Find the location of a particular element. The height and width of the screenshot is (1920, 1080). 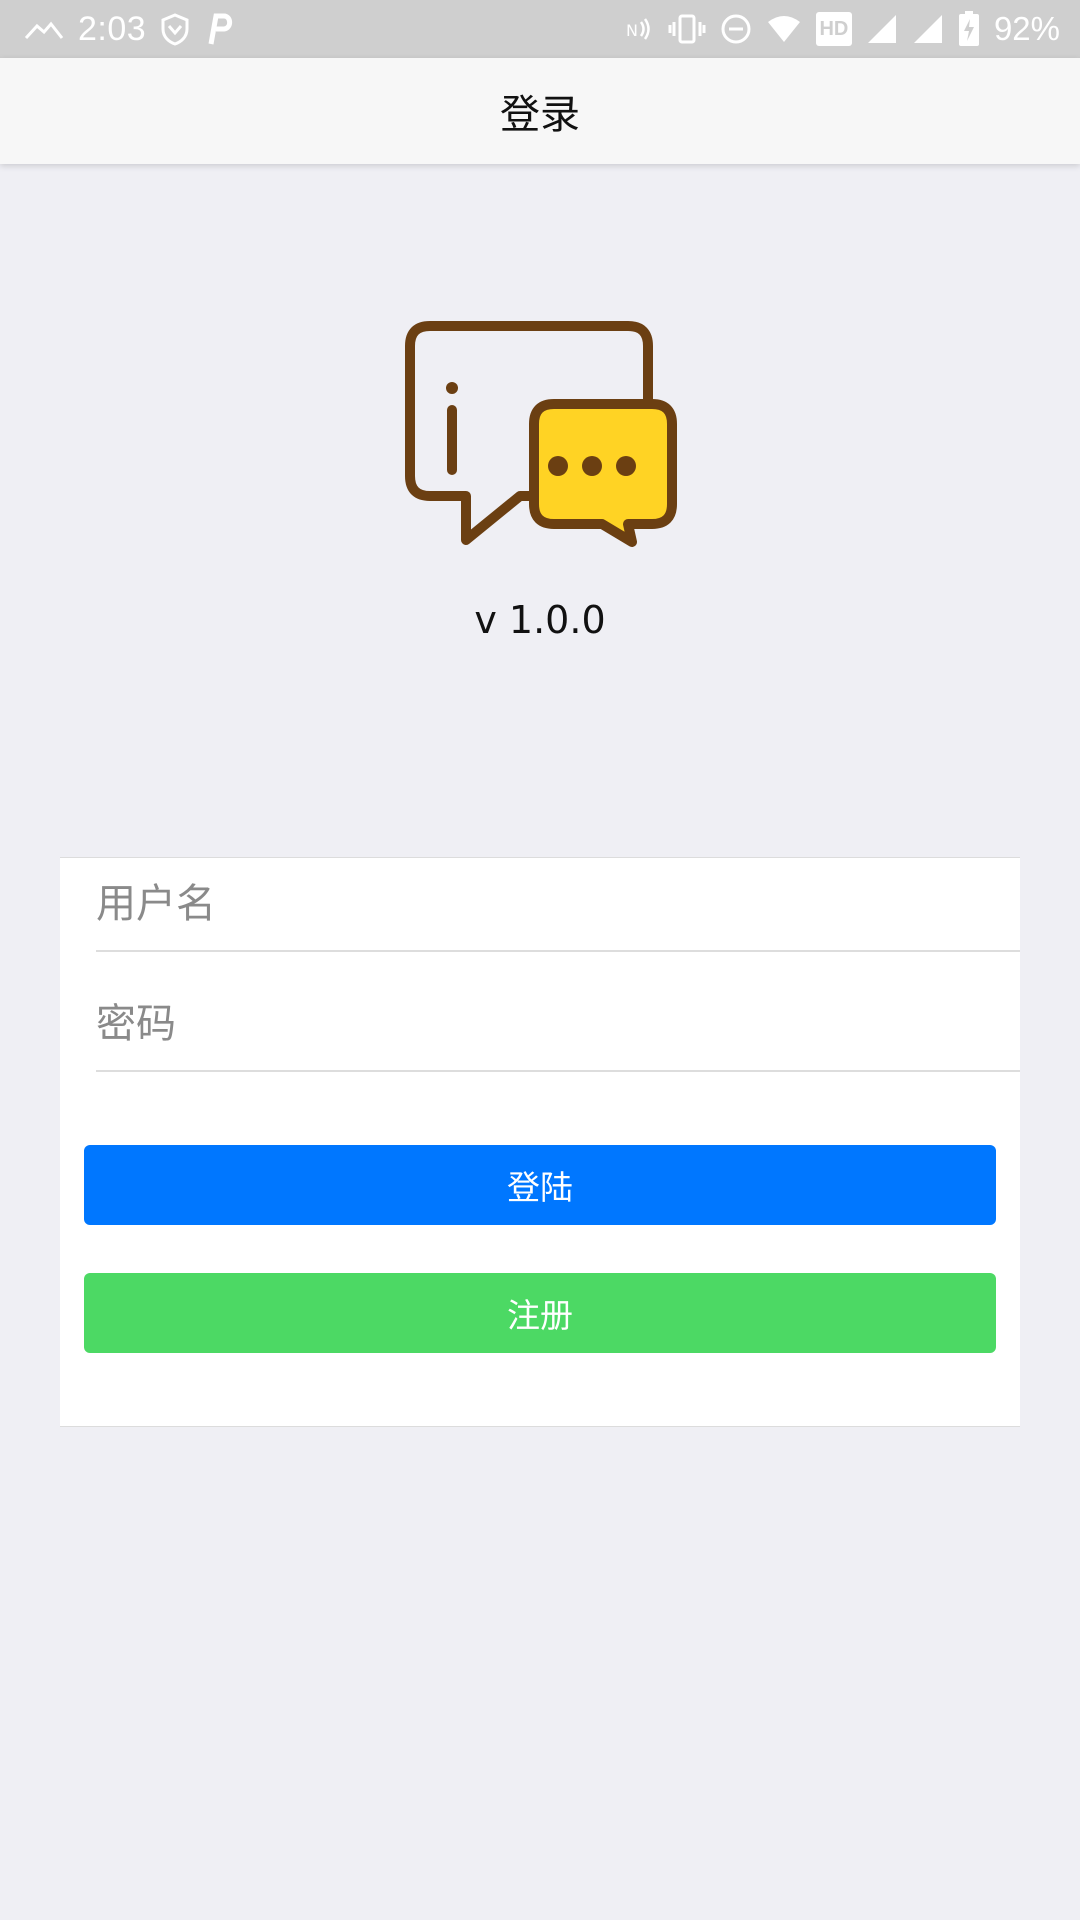

nav-bar: 登录 is located at coordinates (540, 111).